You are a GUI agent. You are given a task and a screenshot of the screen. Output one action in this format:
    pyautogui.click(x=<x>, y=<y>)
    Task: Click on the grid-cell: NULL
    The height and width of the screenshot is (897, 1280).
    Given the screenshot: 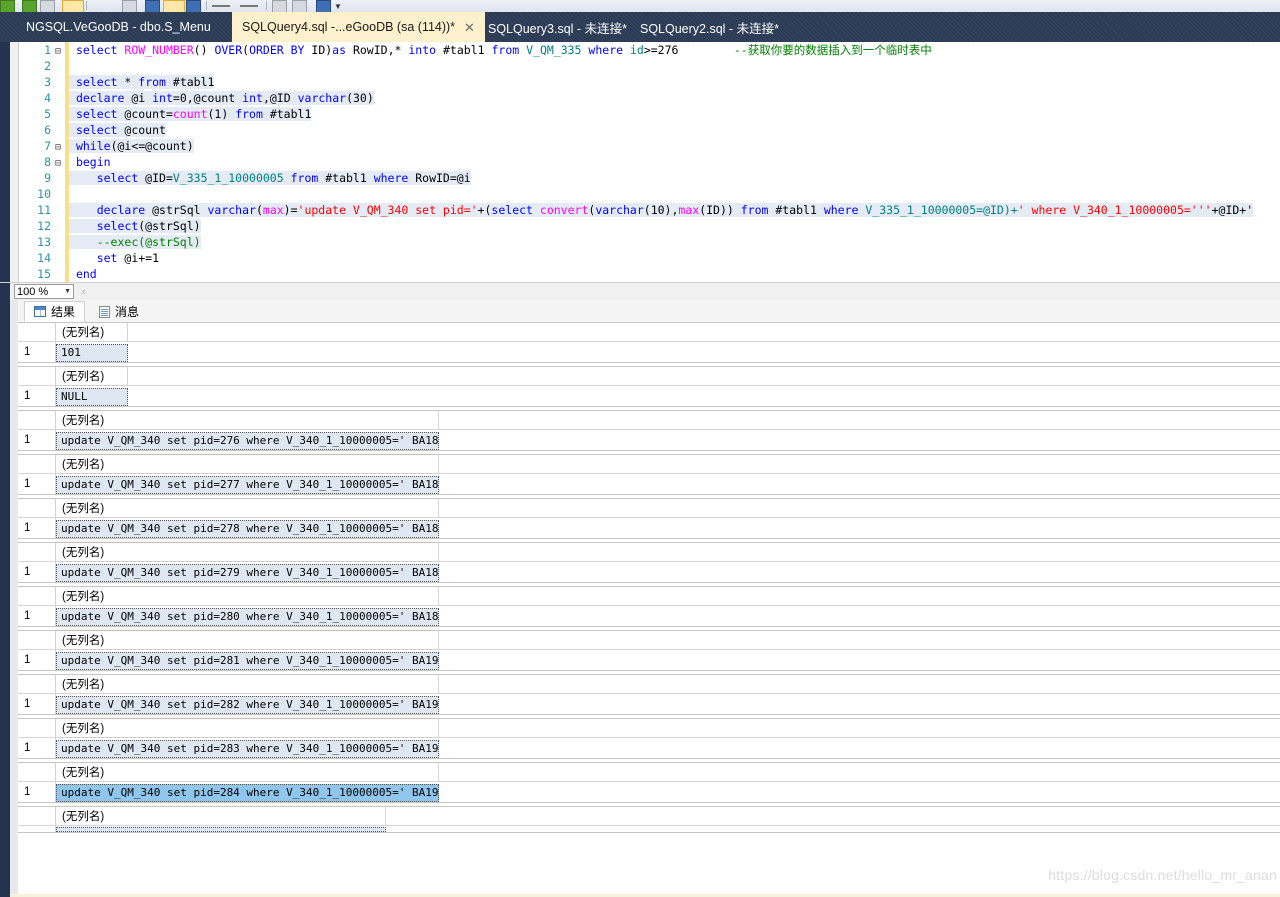 What is the action you would take?
    pyautogui.click(x=92, y=396)
    